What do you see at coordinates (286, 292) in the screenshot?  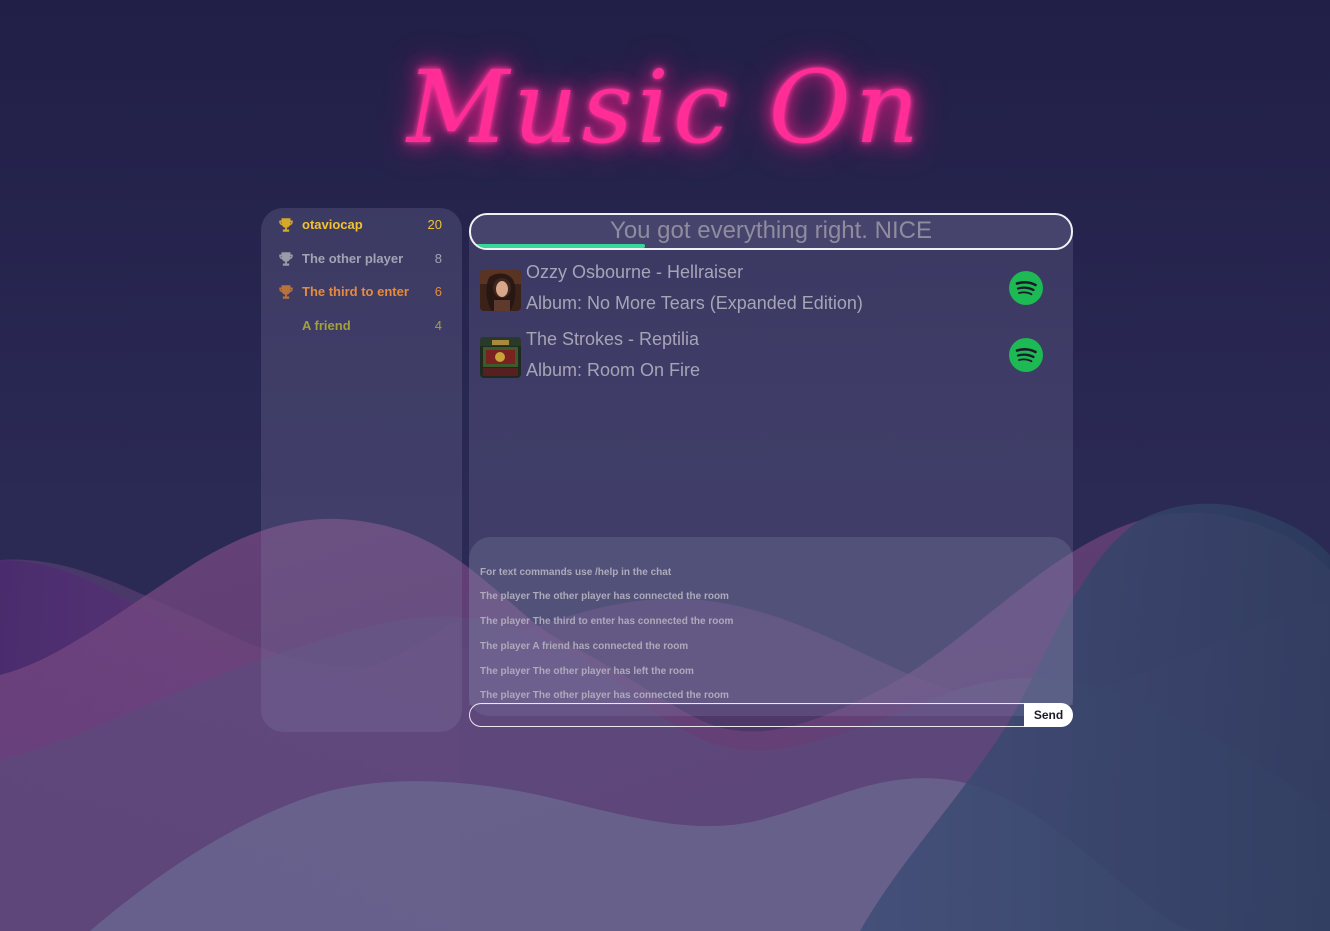 I see `bronze-trophy-icon` at bounding box center [286, 292].